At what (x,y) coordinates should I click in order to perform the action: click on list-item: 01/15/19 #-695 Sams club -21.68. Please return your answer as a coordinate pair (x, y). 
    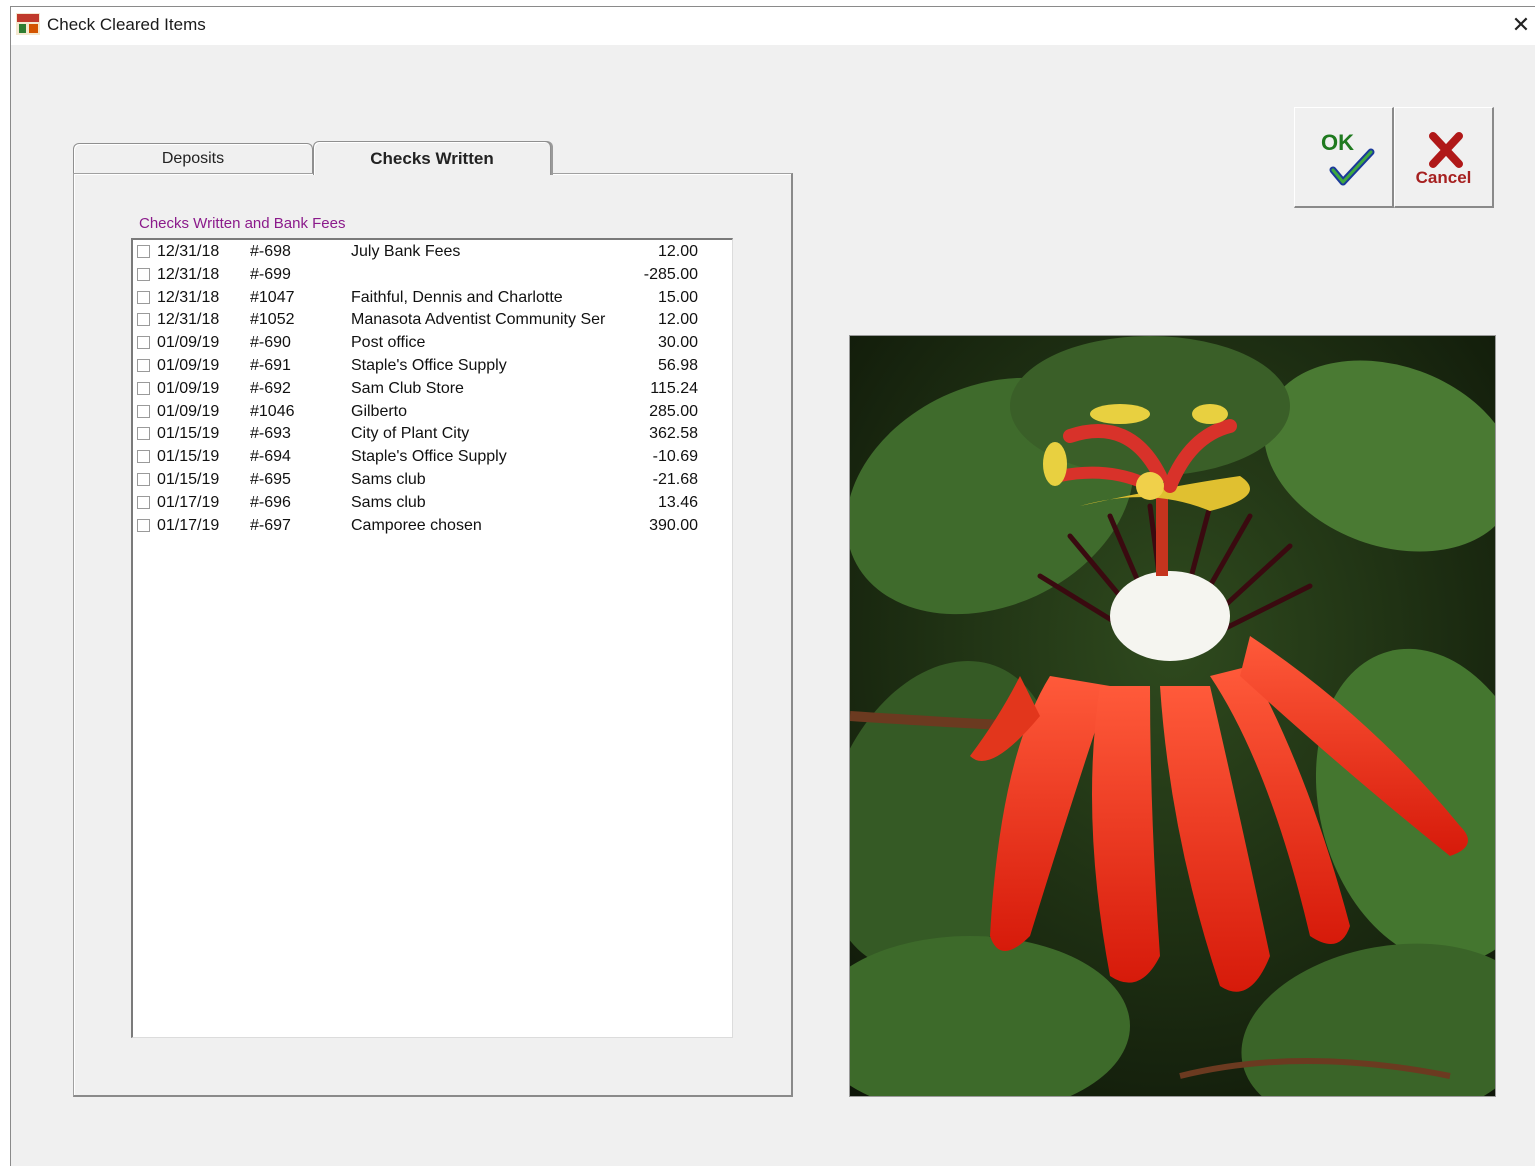
    Looking at the image, I should click on (432, 480).